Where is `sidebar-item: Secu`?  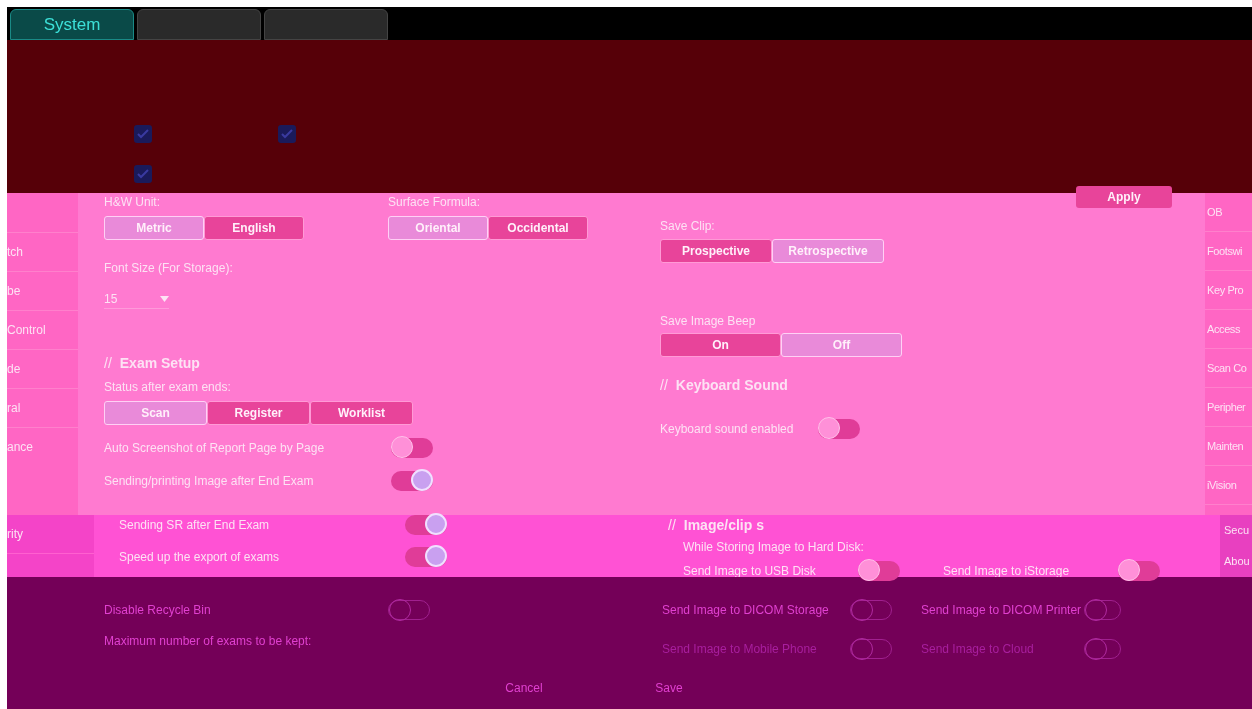 sidebar-item: Secu is located at coordinates (1237, 530).